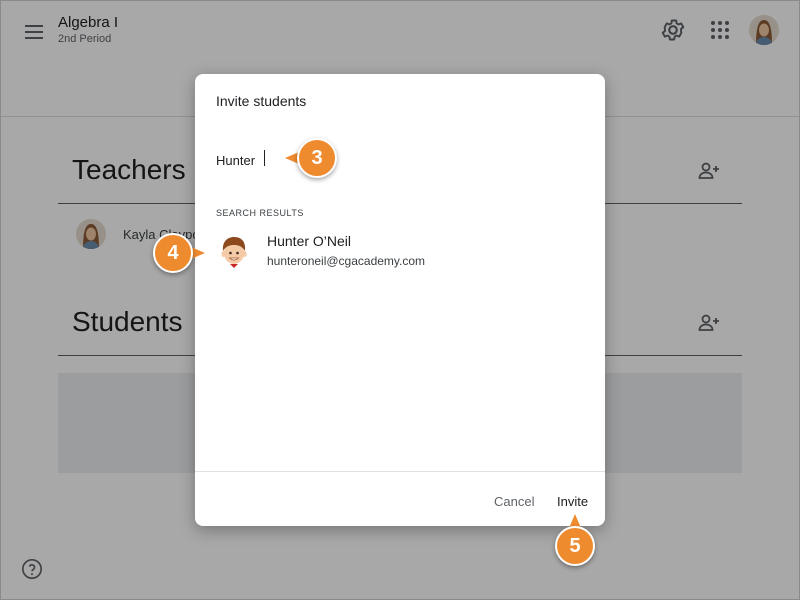 This screenshot has width=800, height=600. I want to click on search-results-label: SEARCH RESULTS, so click(260, 213).